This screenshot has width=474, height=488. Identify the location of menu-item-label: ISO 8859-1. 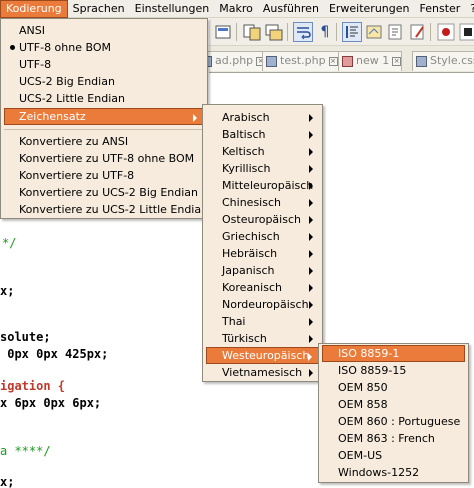
(369, 353).